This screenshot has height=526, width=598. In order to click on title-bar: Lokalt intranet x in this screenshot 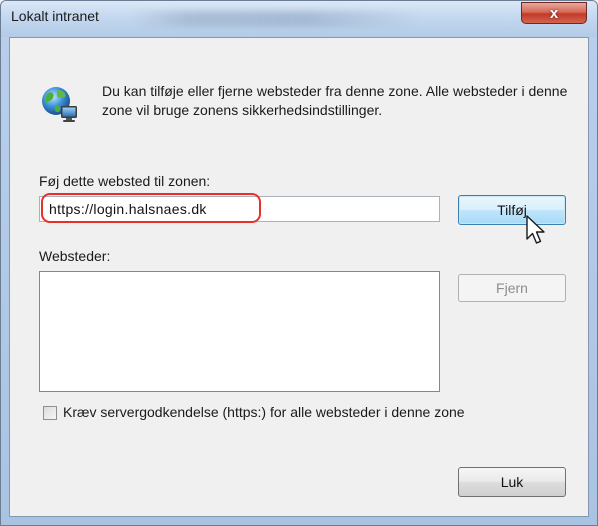, I will do `click(299, 19)`.